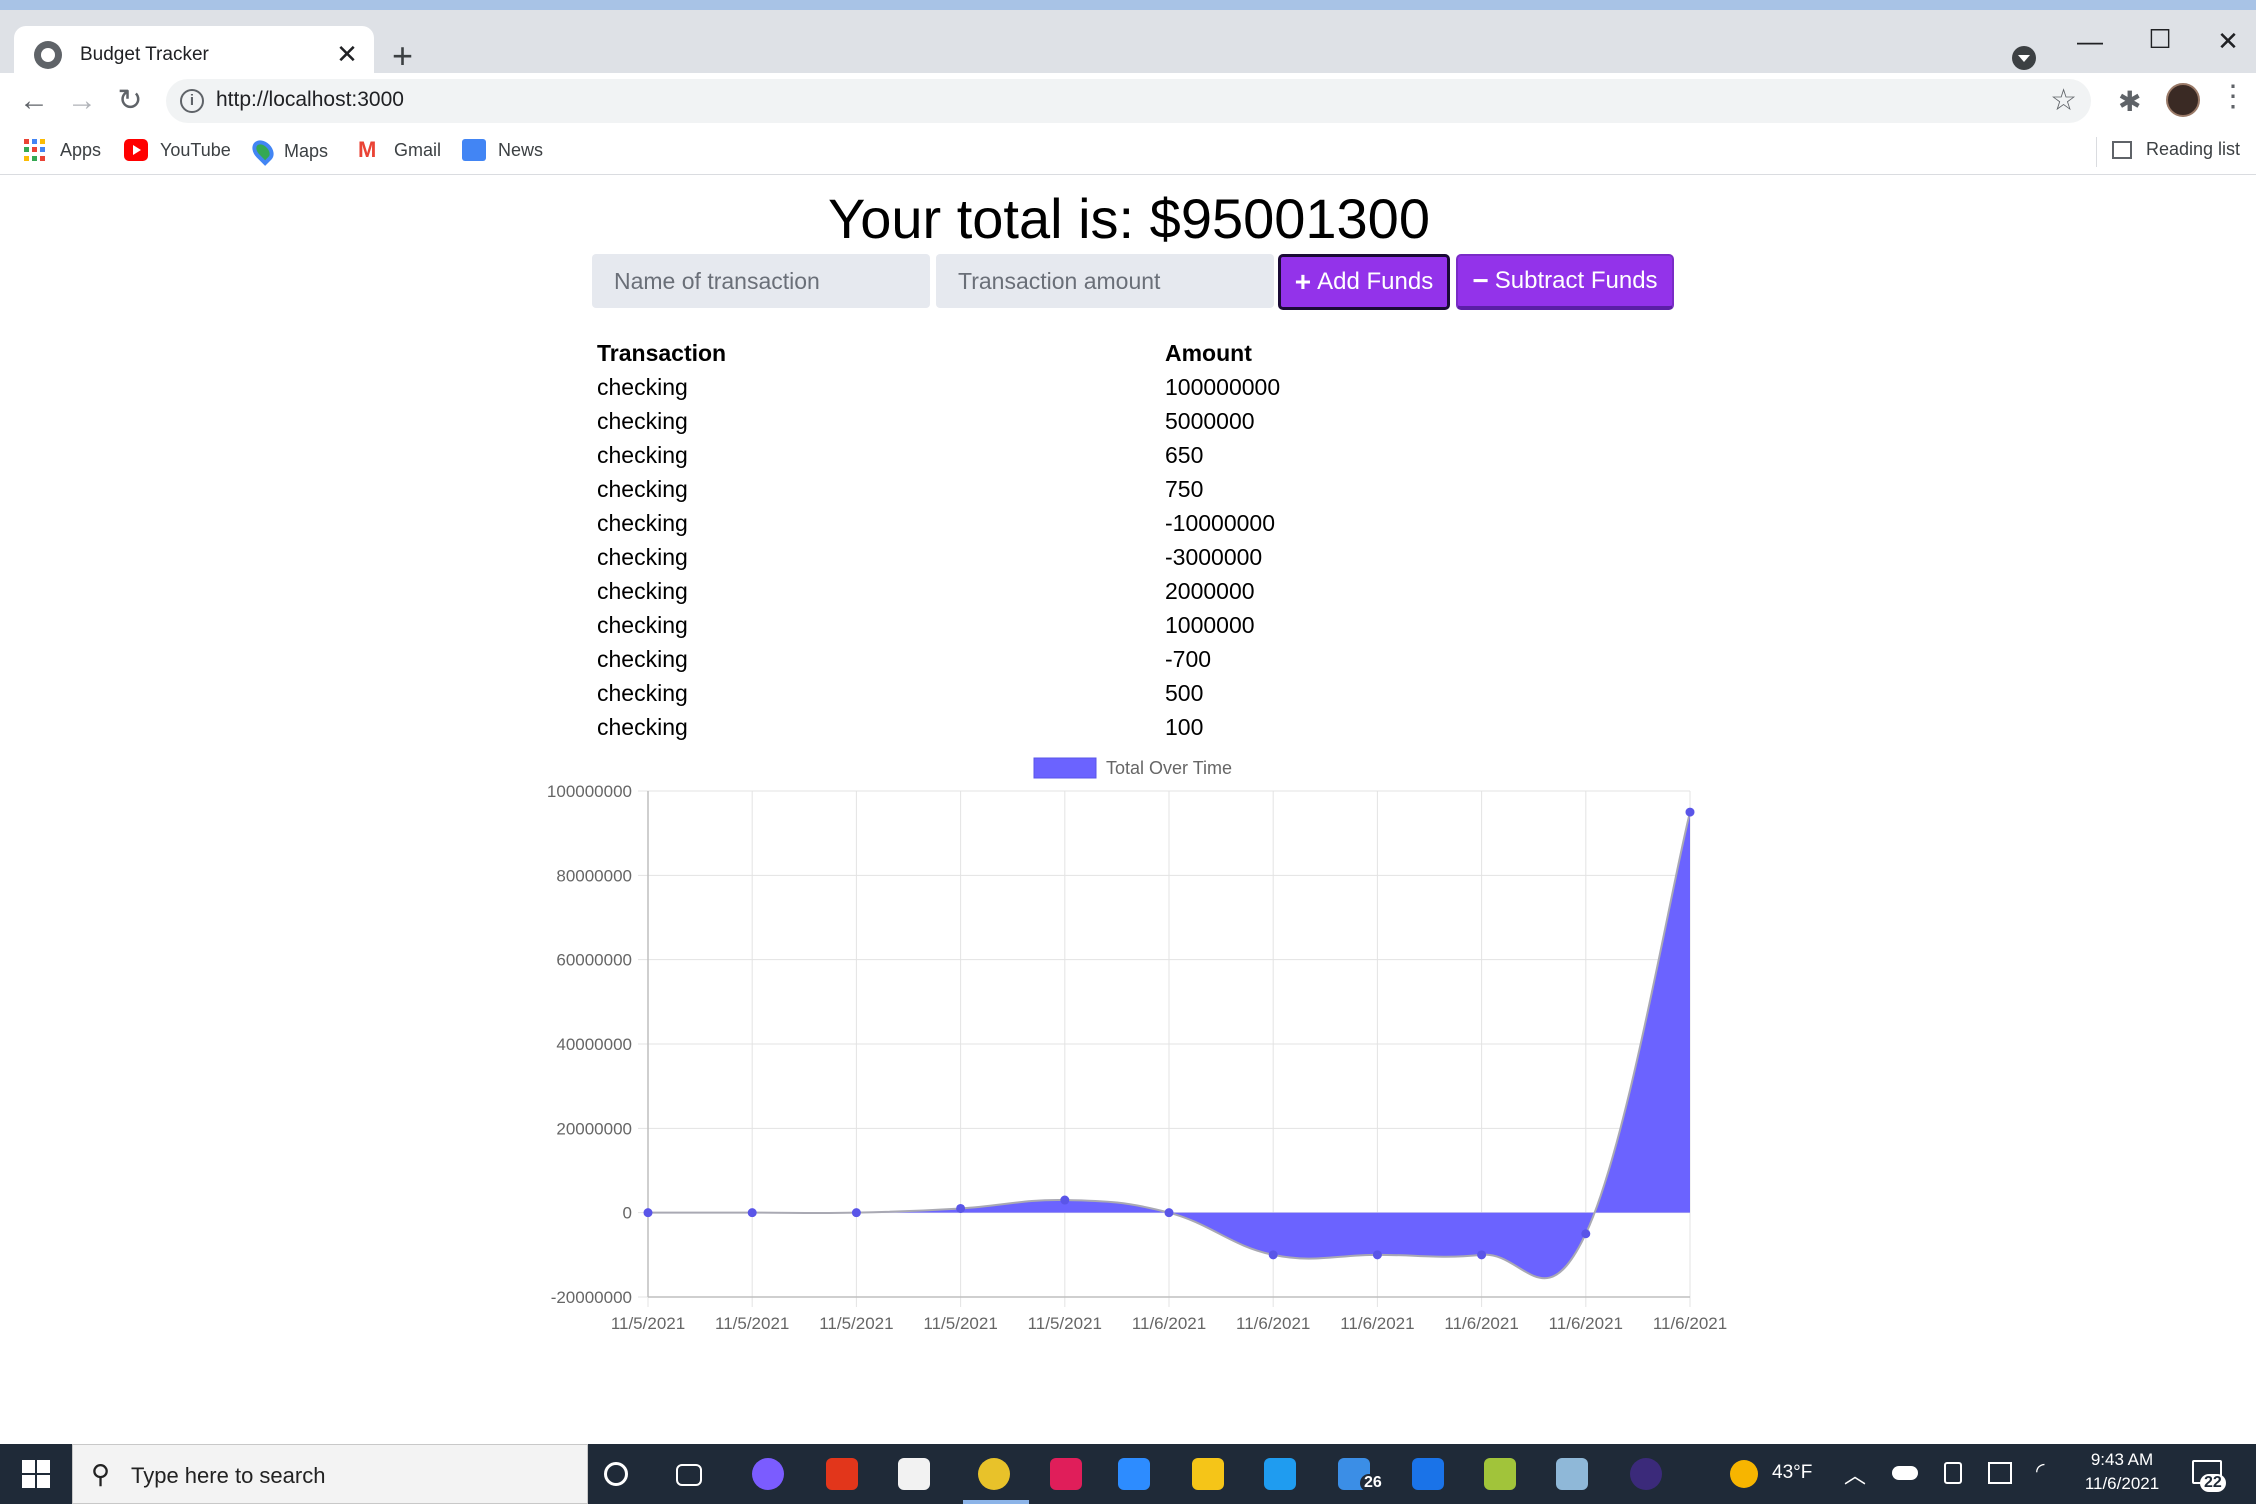 The height and width of the screenshot is (1504, 2256). I want to click on tab-strip: Budget Tracker ✕ + — ☐ ✕, so click(1128, 46).